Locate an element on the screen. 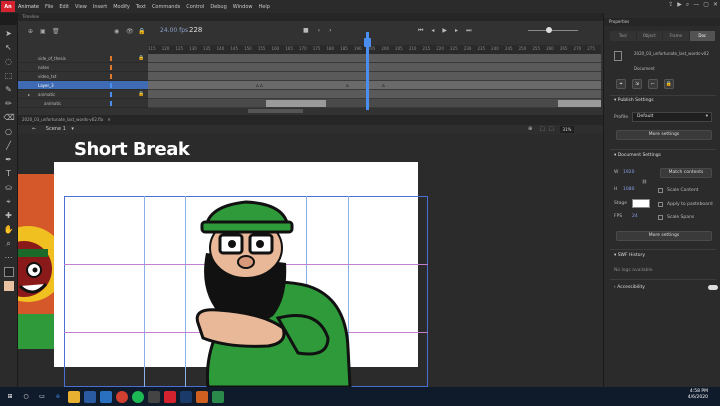  tab-tool: Tool is located at coordinates (623, 36).